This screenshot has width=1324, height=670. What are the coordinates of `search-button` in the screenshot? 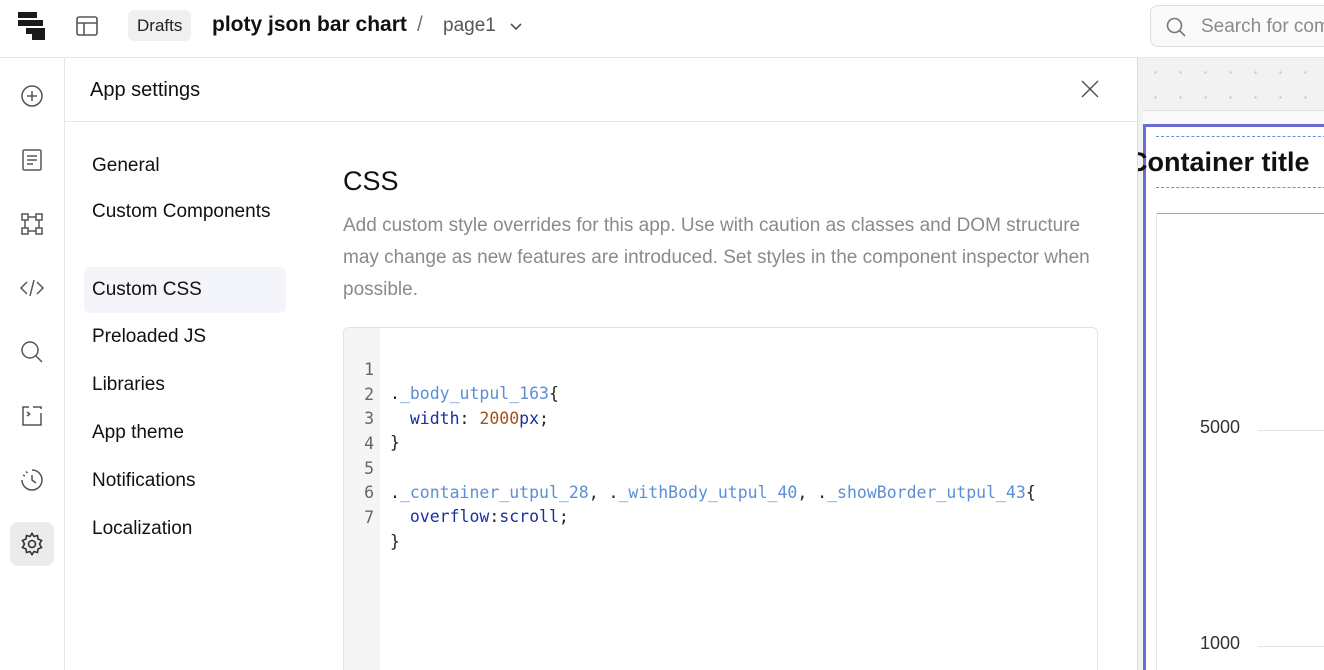 It's located at (32, 352).